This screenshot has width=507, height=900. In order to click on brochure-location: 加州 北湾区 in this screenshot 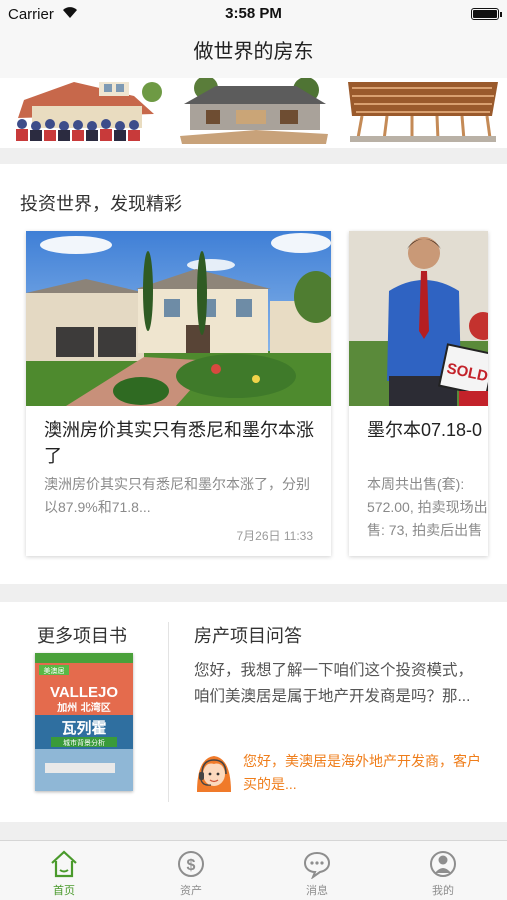, I will do `click(83, 707)`.